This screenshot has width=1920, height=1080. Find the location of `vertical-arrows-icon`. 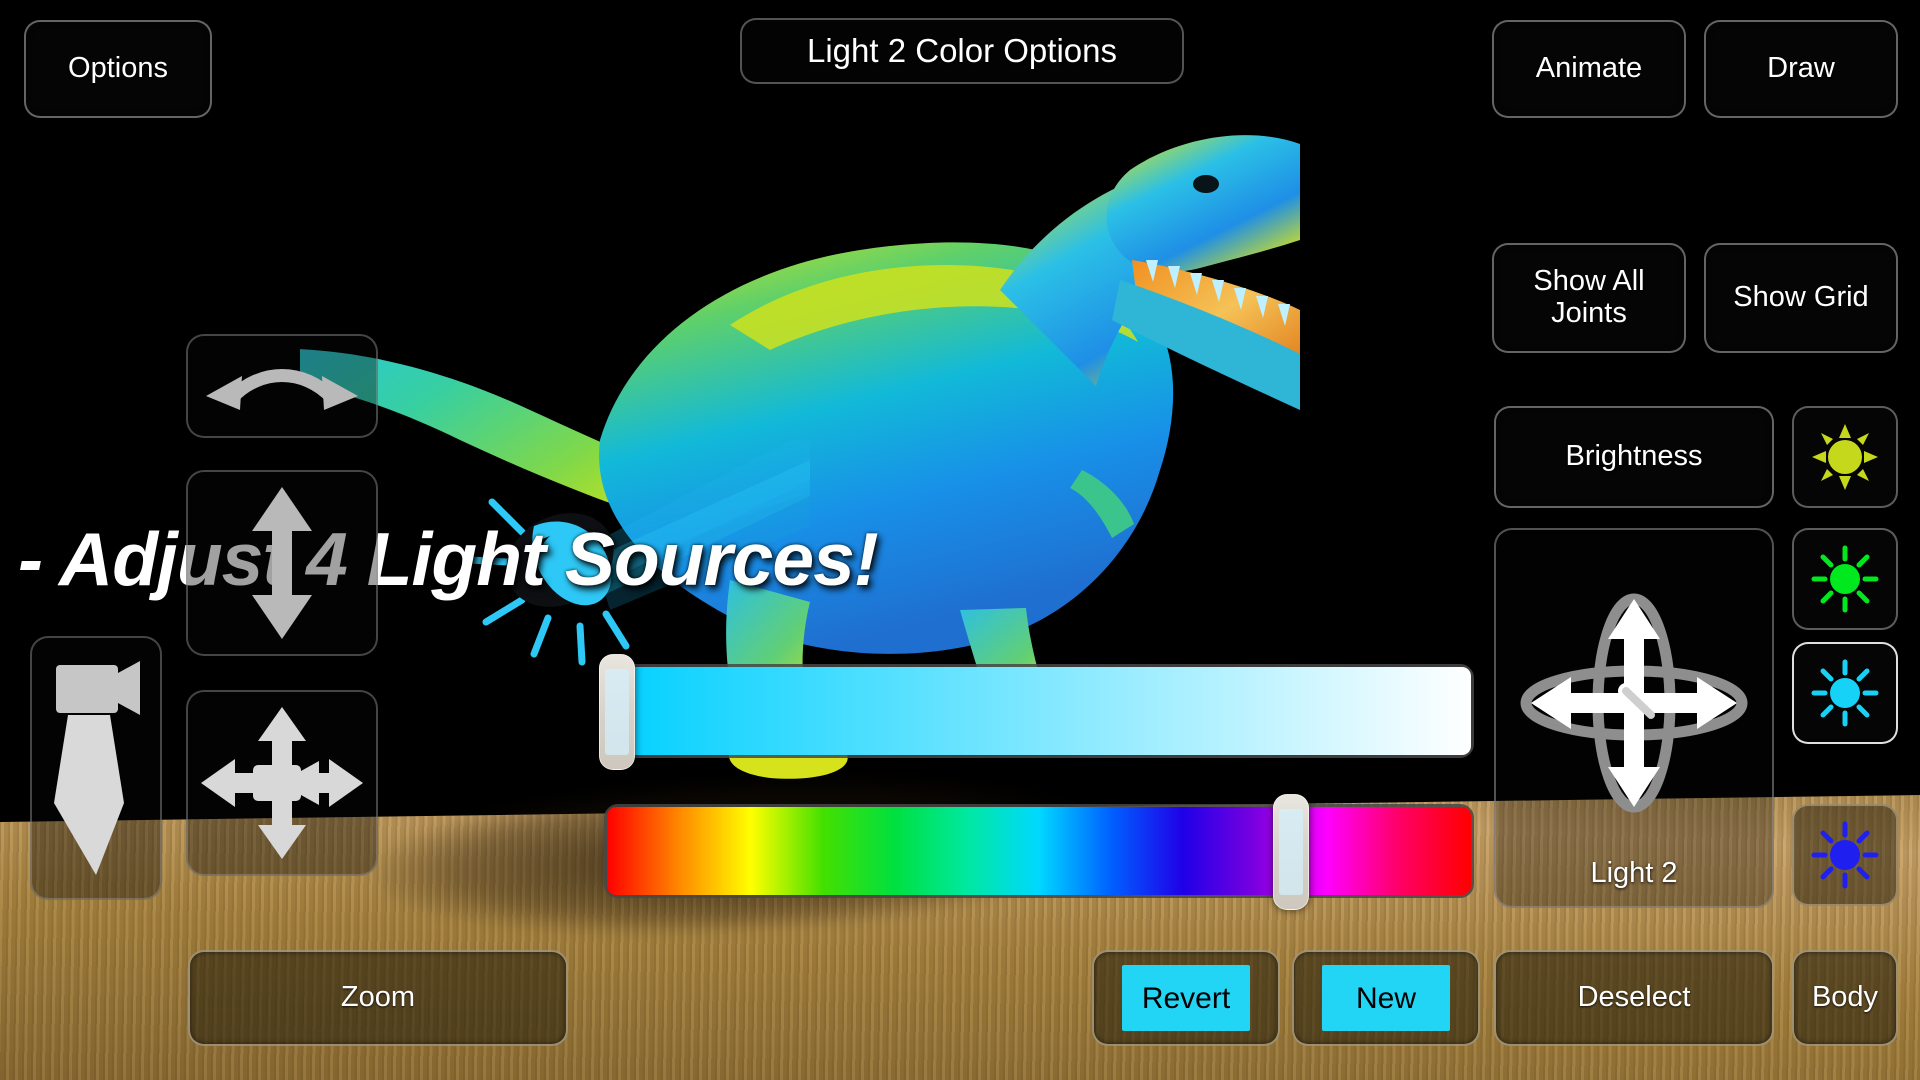

vertical-arrows-icon is located at coordinates (282, 563).